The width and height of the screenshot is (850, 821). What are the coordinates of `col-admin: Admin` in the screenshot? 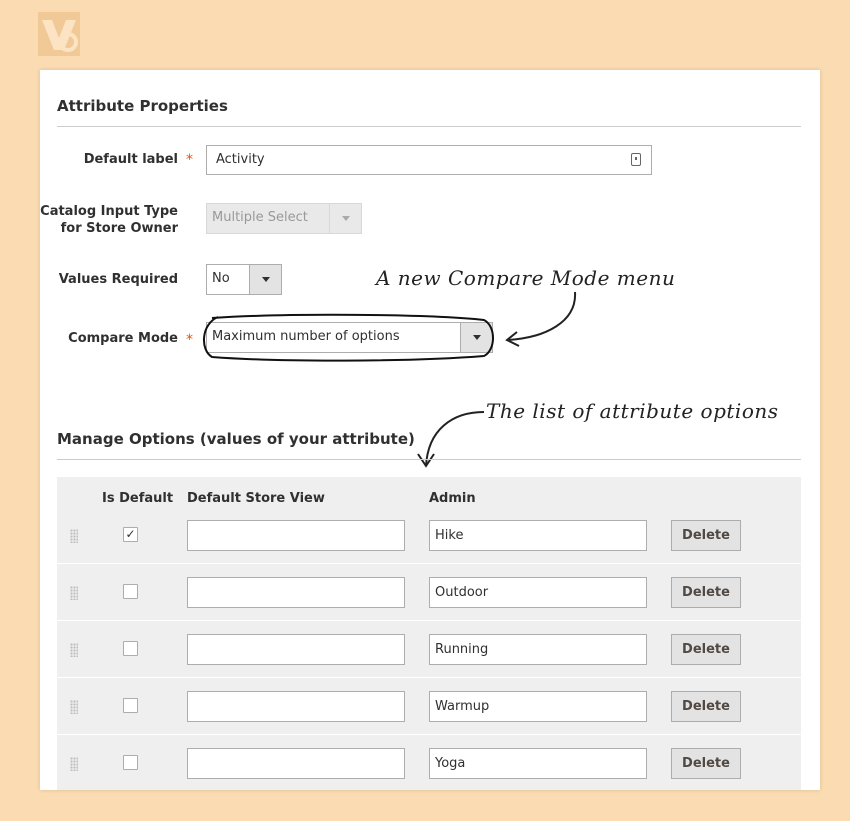 It's located at (452, 498).